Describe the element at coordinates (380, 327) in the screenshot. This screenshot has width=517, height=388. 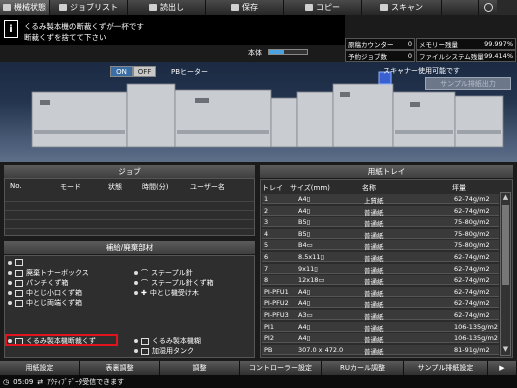
I see `tray-row: PI1 A4▯ 普通紙 106-135g/m2` at that location.